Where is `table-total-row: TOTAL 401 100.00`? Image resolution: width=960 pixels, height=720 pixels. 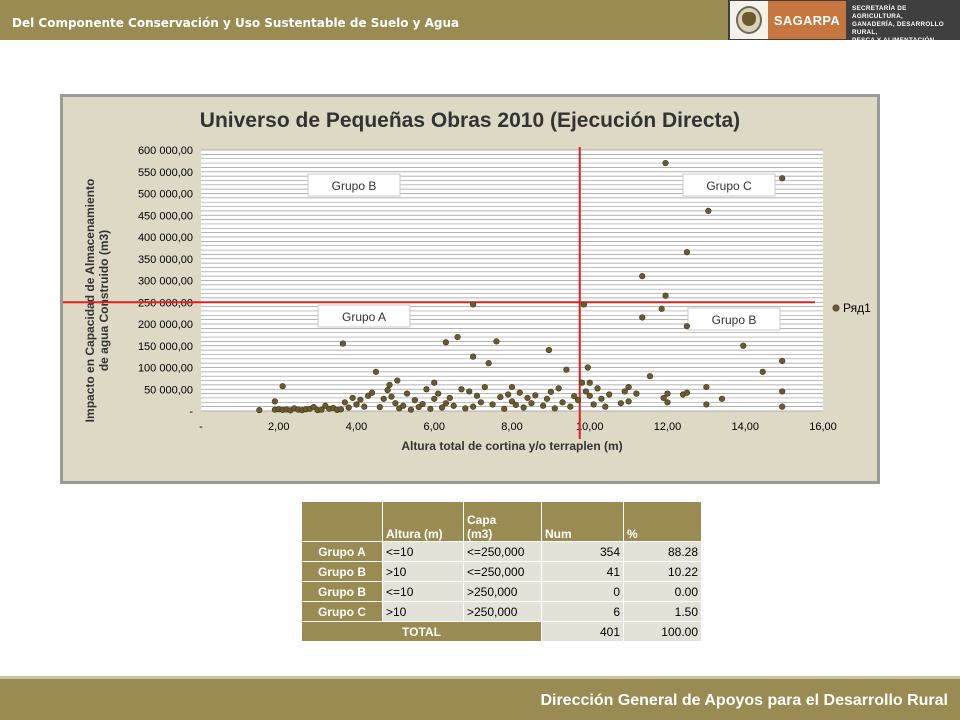
table-total-row: TOTAL 401 100.00 is located at coordinates (501, 631).